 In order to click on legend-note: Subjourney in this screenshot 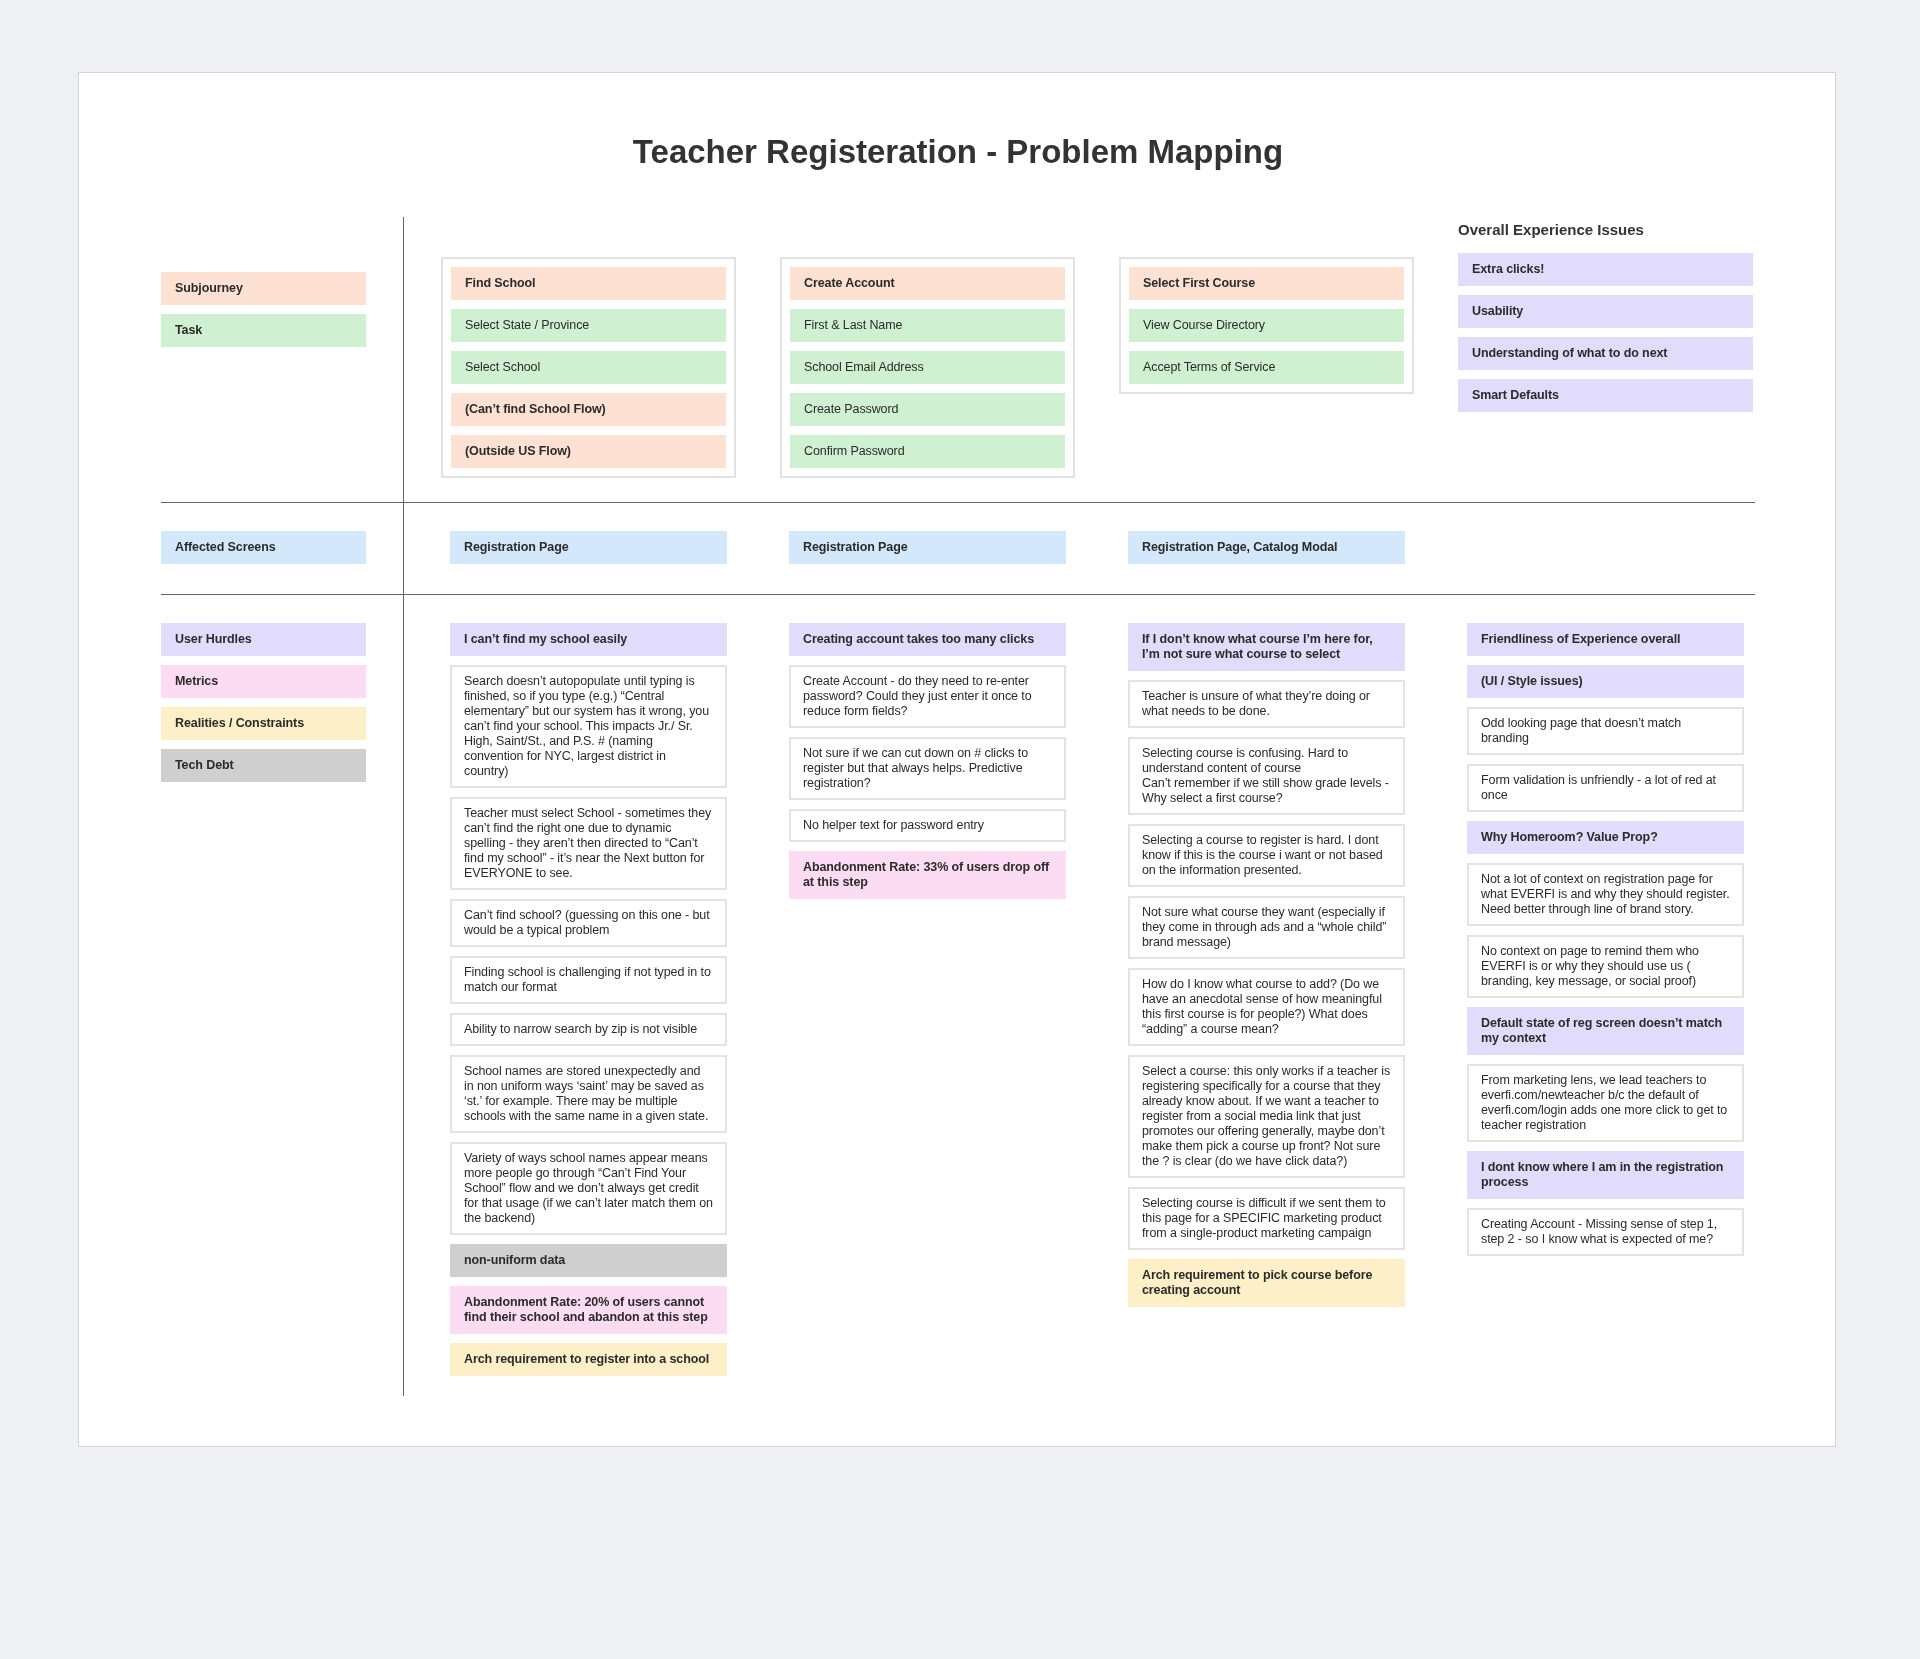, I will do `click(263, 288)`.